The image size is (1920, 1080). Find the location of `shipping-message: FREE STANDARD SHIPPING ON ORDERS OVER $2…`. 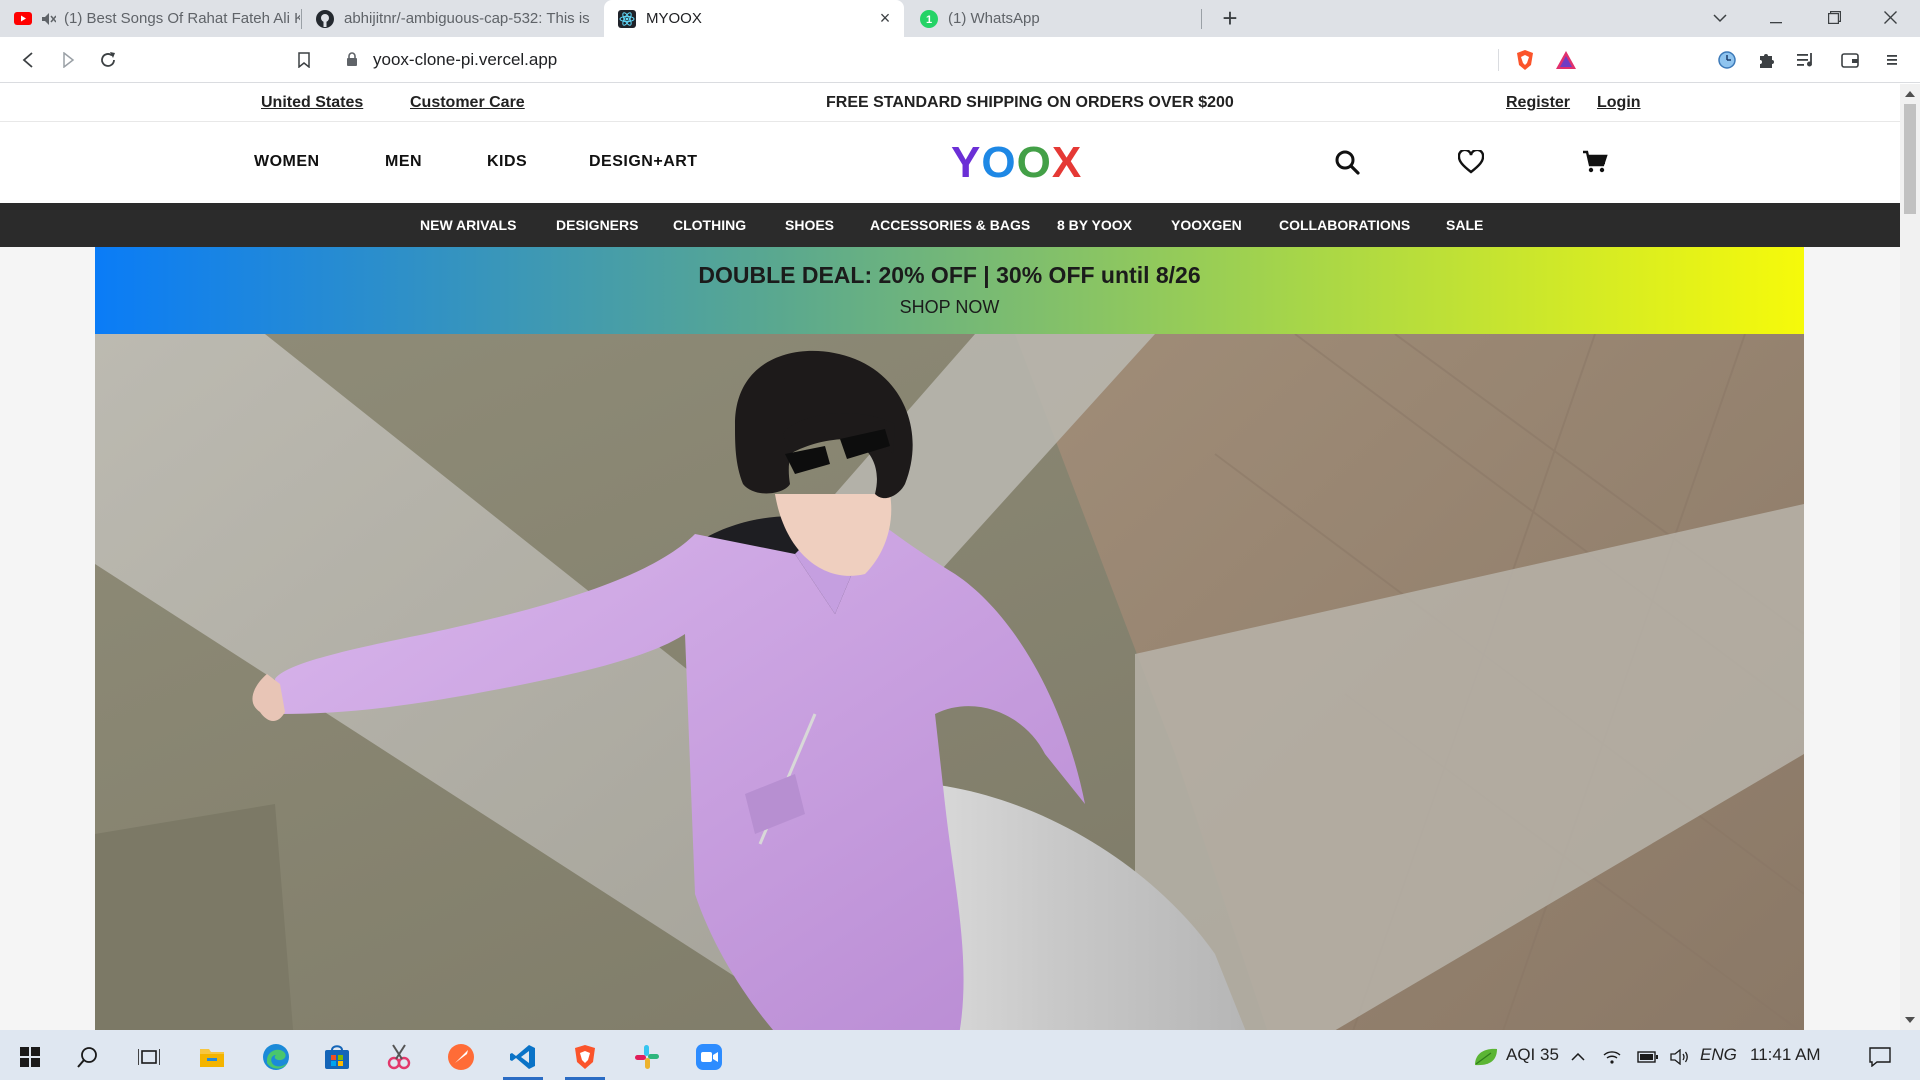

shipping-message: FREE STANDARD SHIPPING ON ORDERS OVER $2… is located at coordinates (1030, 102).